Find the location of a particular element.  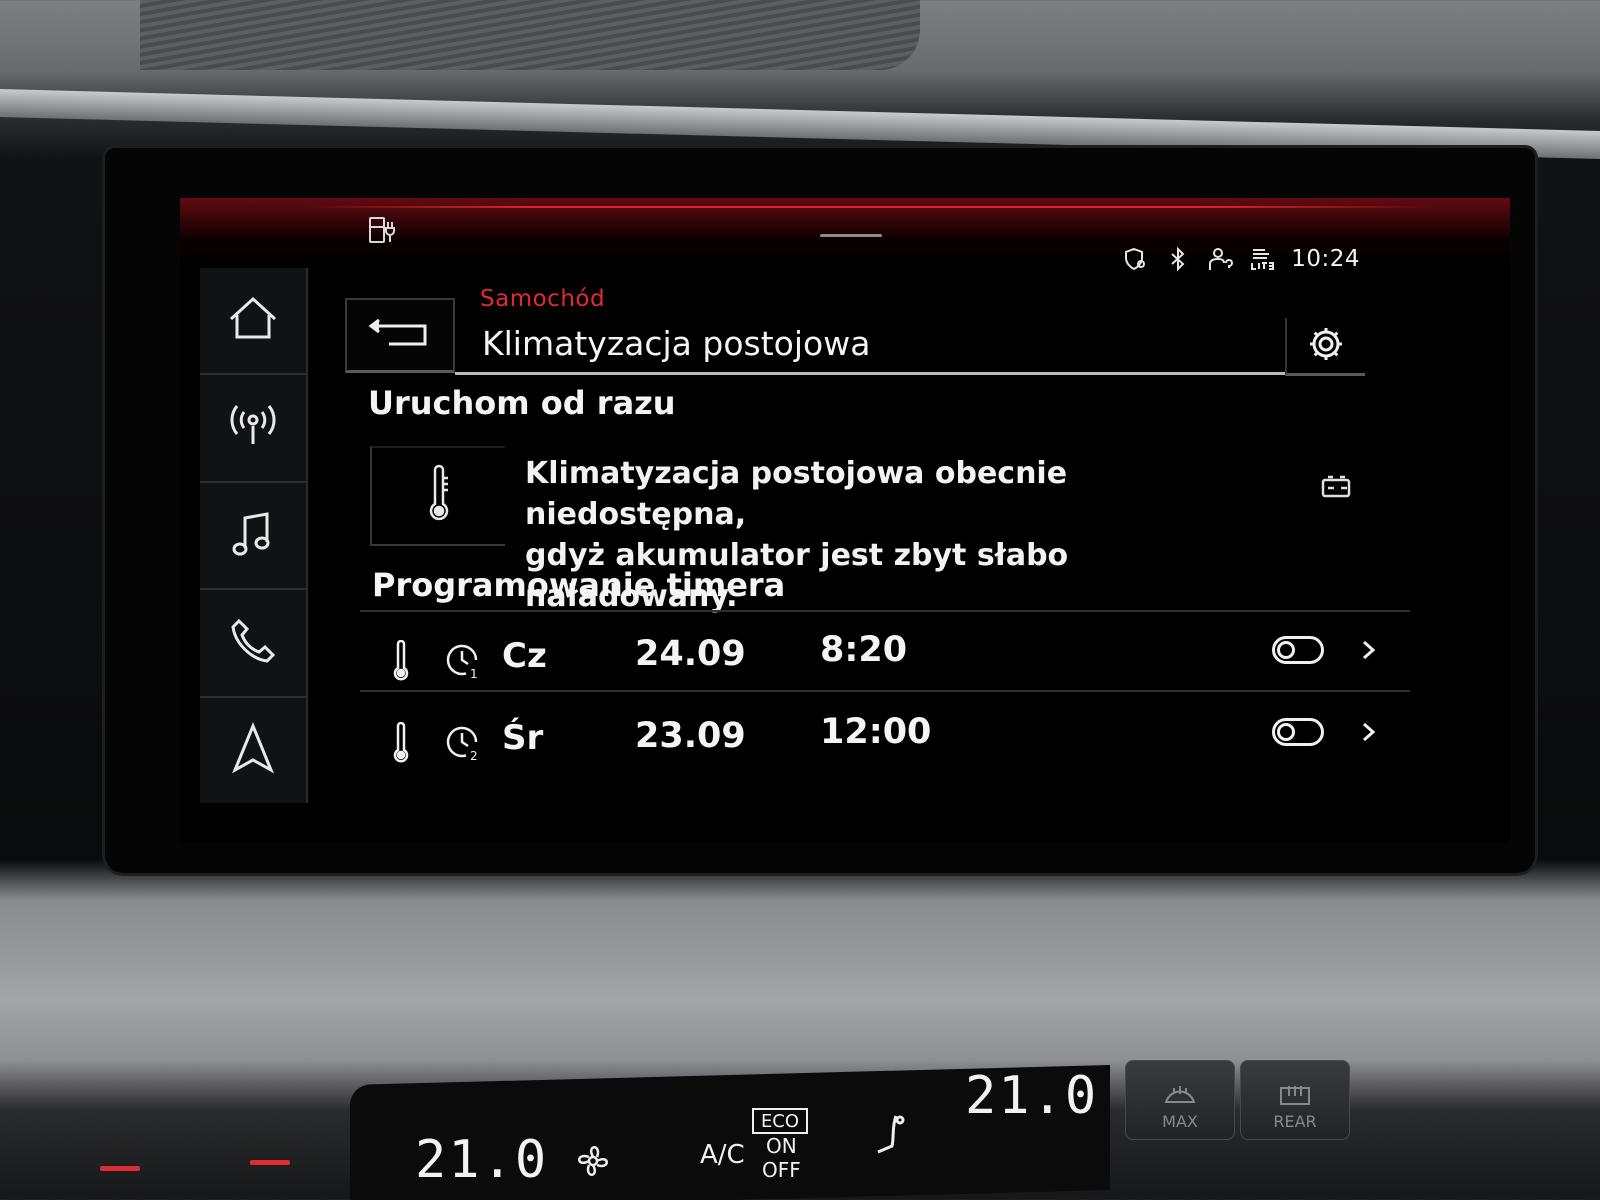

left-temperature: 21.0 is located at coordinates (481, 1160).